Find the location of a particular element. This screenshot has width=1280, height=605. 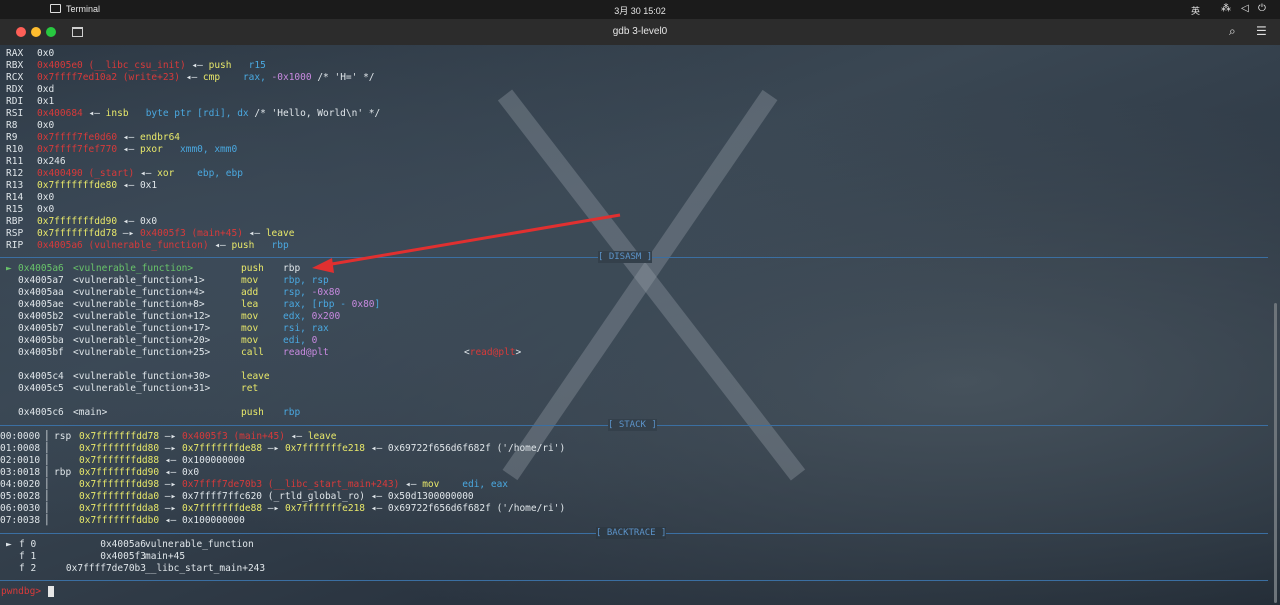

register-name: RDX is located at coordinates (15, 89).